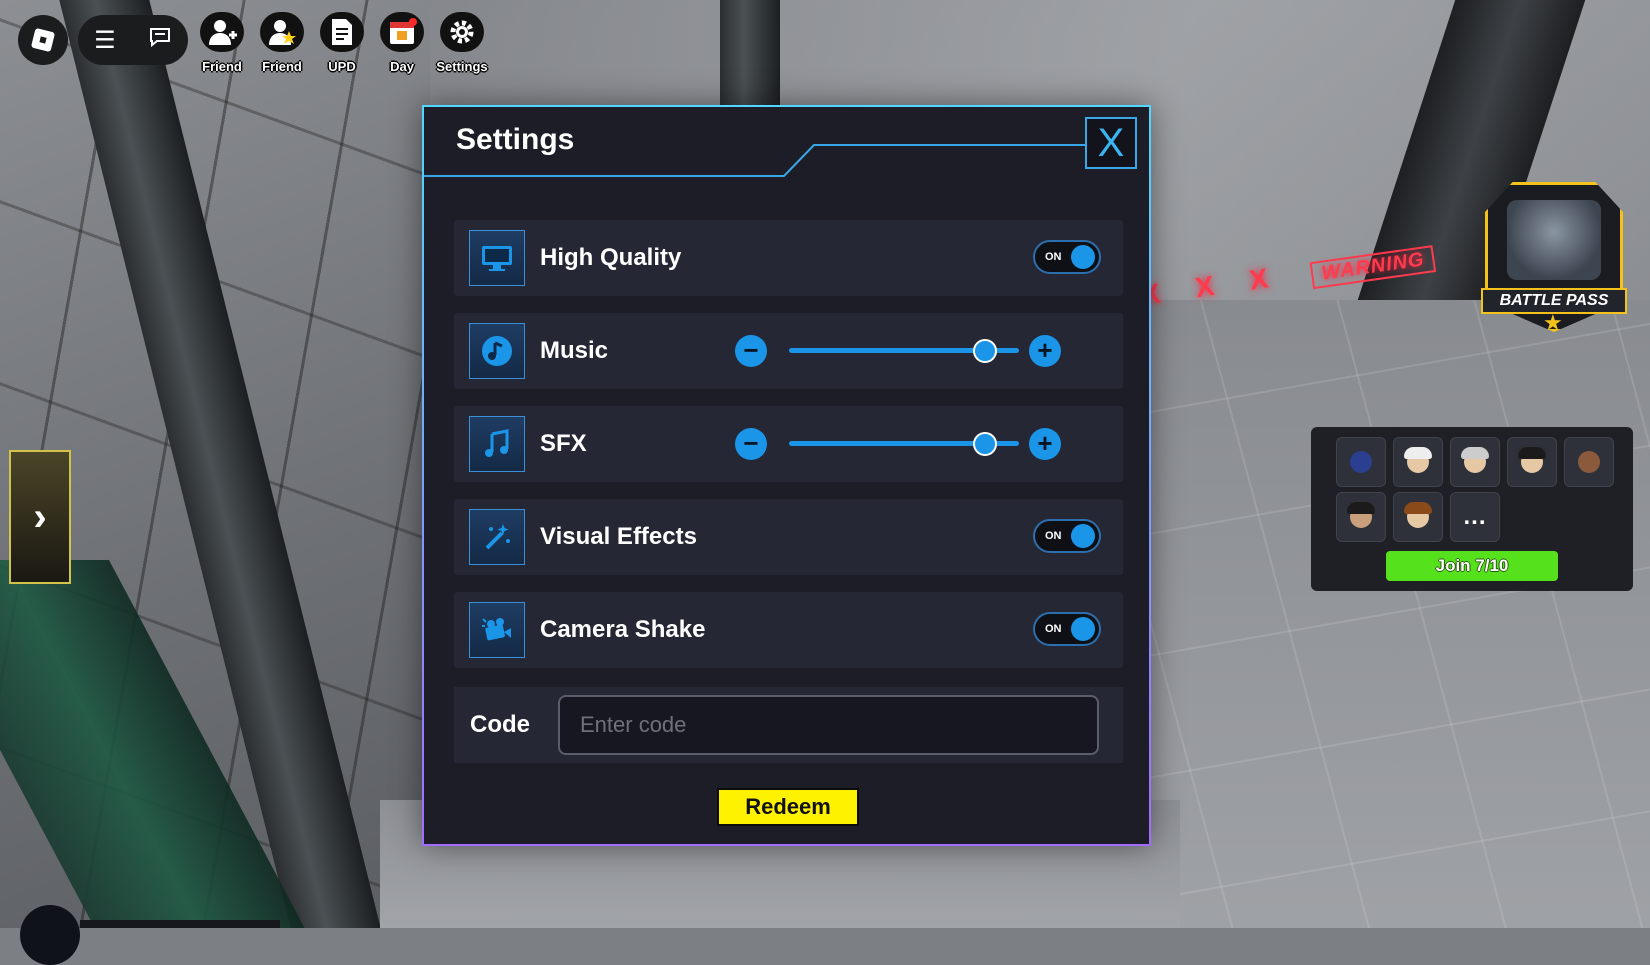 The image size is (1650, 965). What do you see at coordinates (500, 724) in the screenshot?
I see `code-label: Code` at bounding box center [500, 724].